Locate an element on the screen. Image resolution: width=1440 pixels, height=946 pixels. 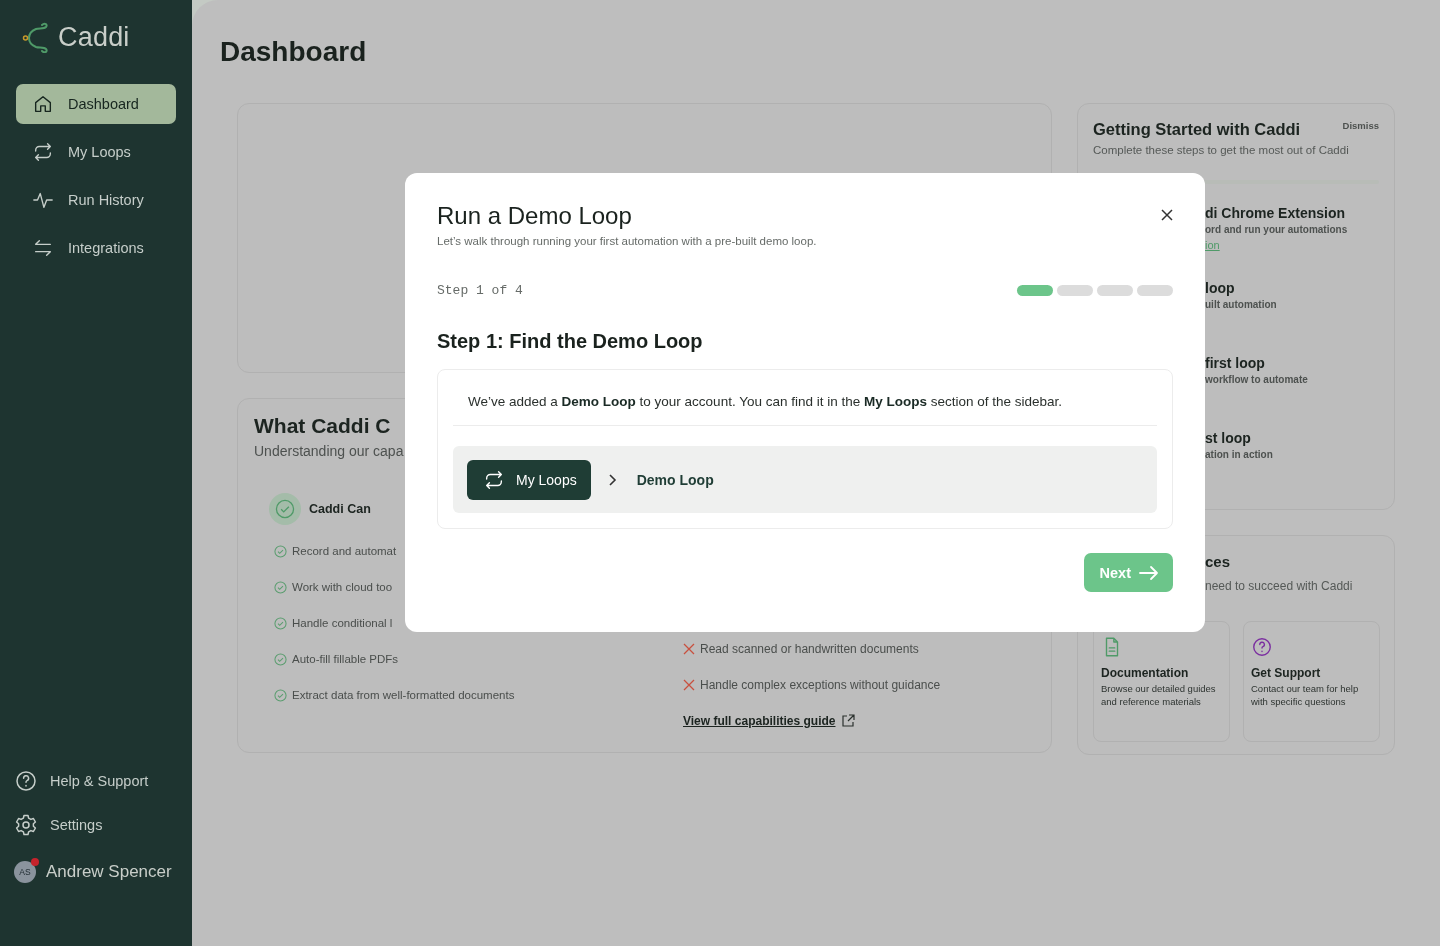
resource-tile: Get Support Contact our team for help with specific questions is located at coordinates (1311, 681).